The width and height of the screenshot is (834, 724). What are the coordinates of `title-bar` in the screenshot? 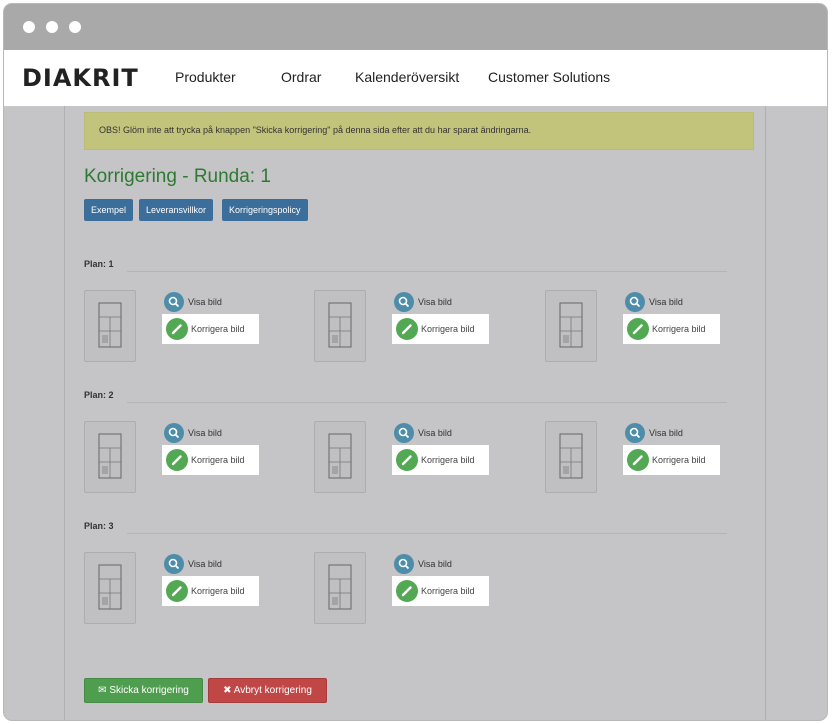 It's located at (415, 27).